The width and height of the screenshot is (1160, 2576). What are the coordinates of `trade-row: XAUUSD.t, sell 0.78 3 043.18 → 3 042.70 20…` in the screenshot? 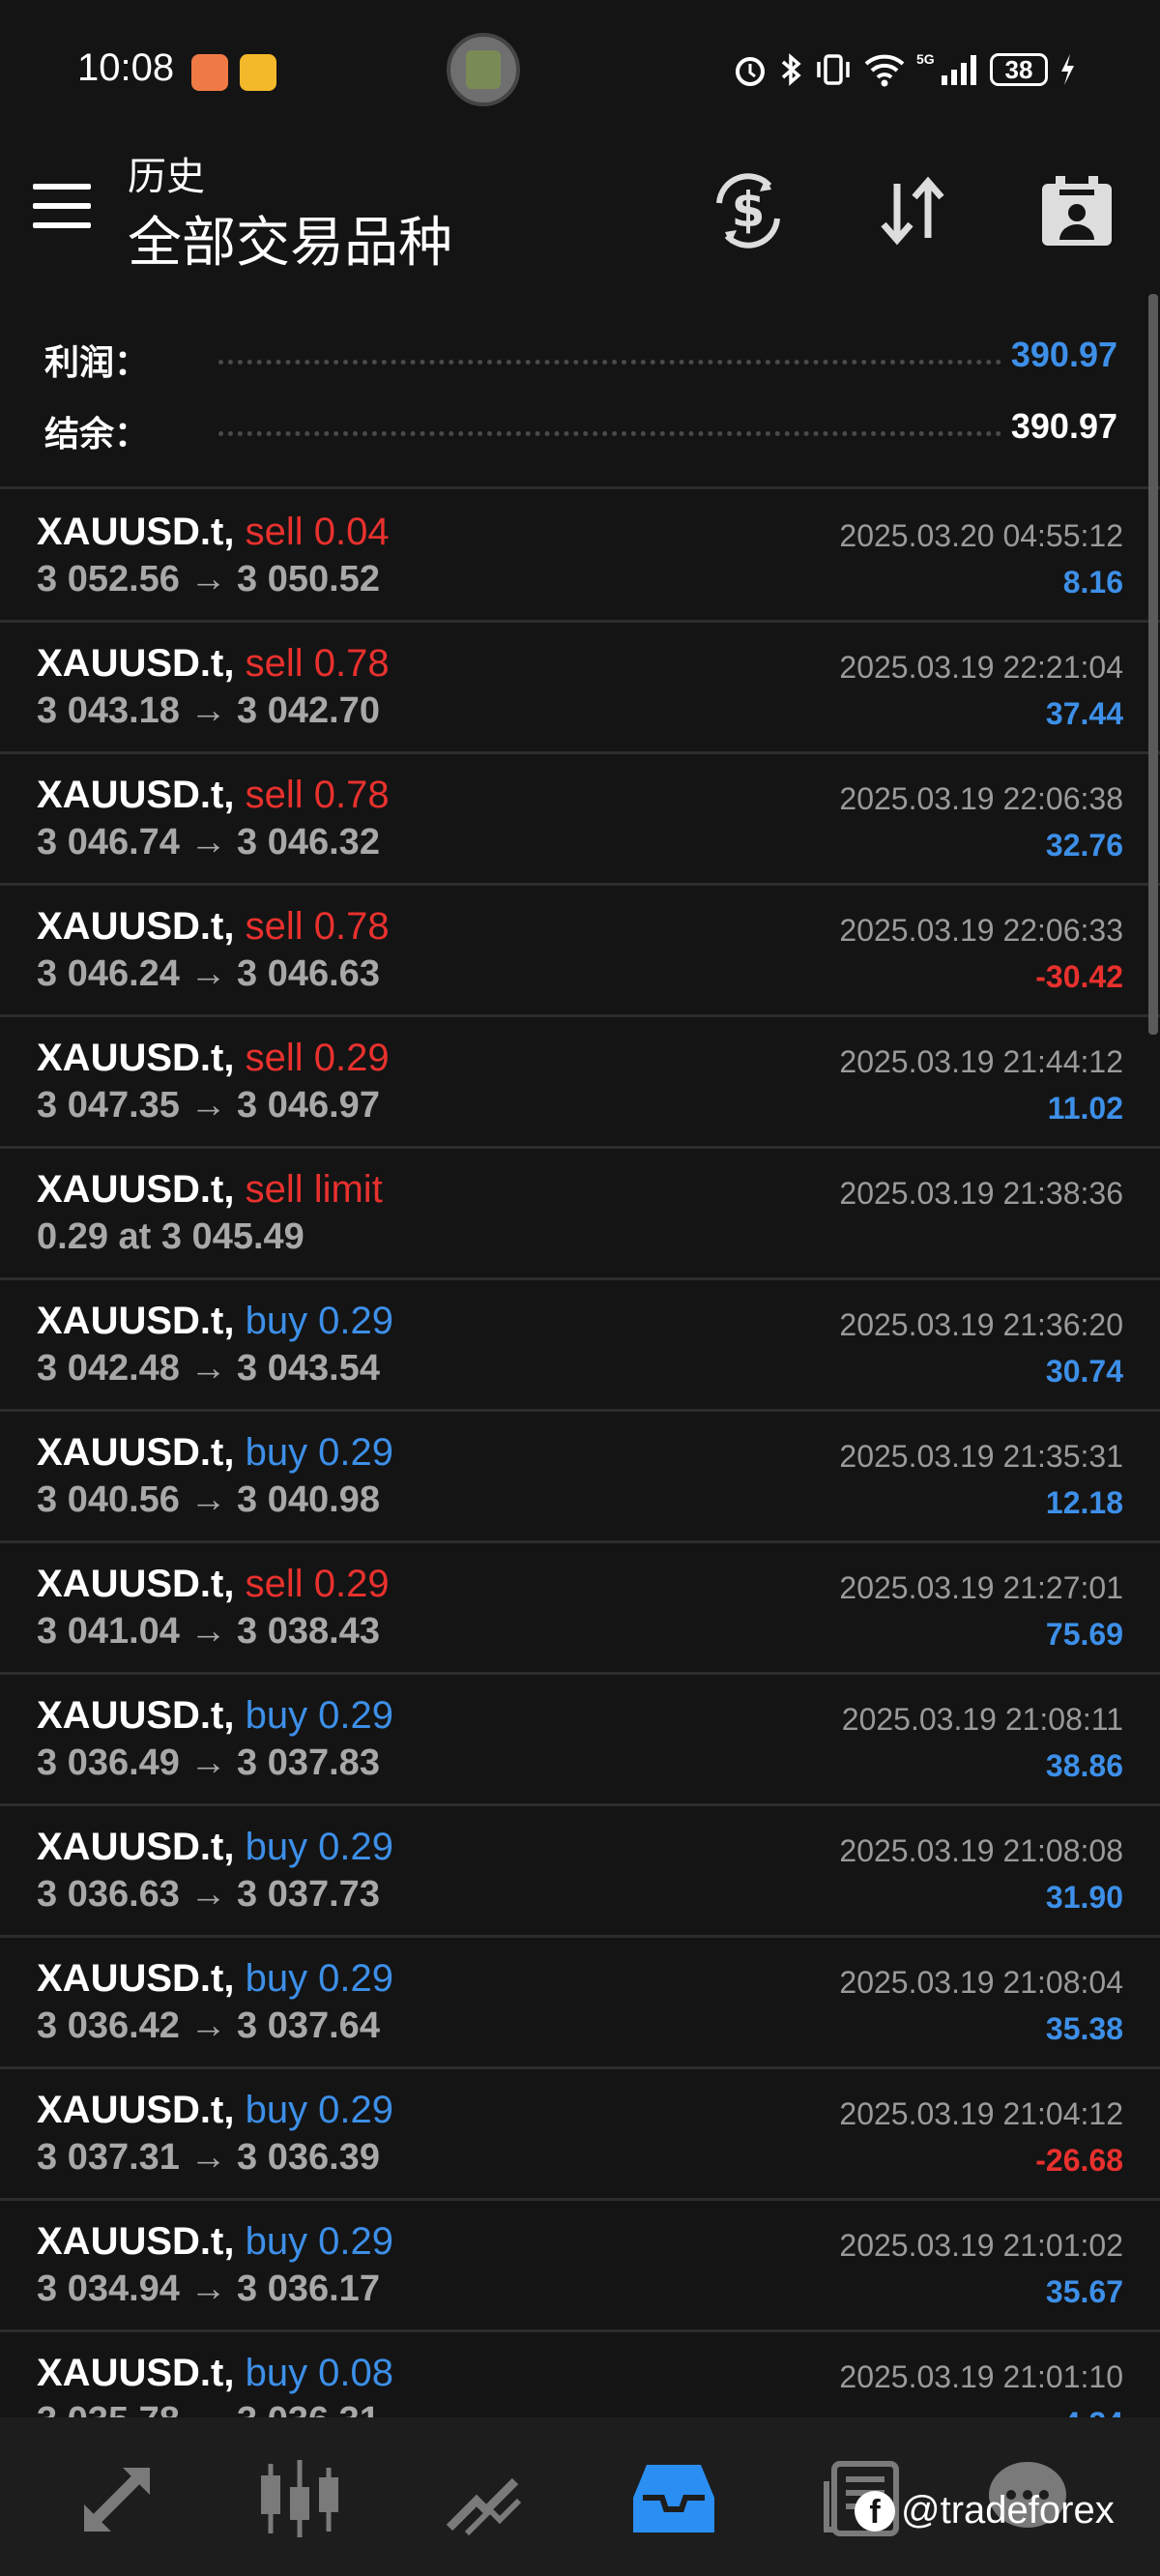 It's located at (580, 688).